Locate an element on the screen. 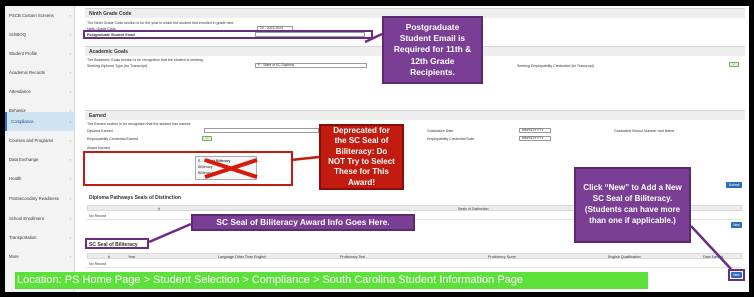  sidebar-item-label: PSCB Custom Screens is located at coordinates (31, 15).